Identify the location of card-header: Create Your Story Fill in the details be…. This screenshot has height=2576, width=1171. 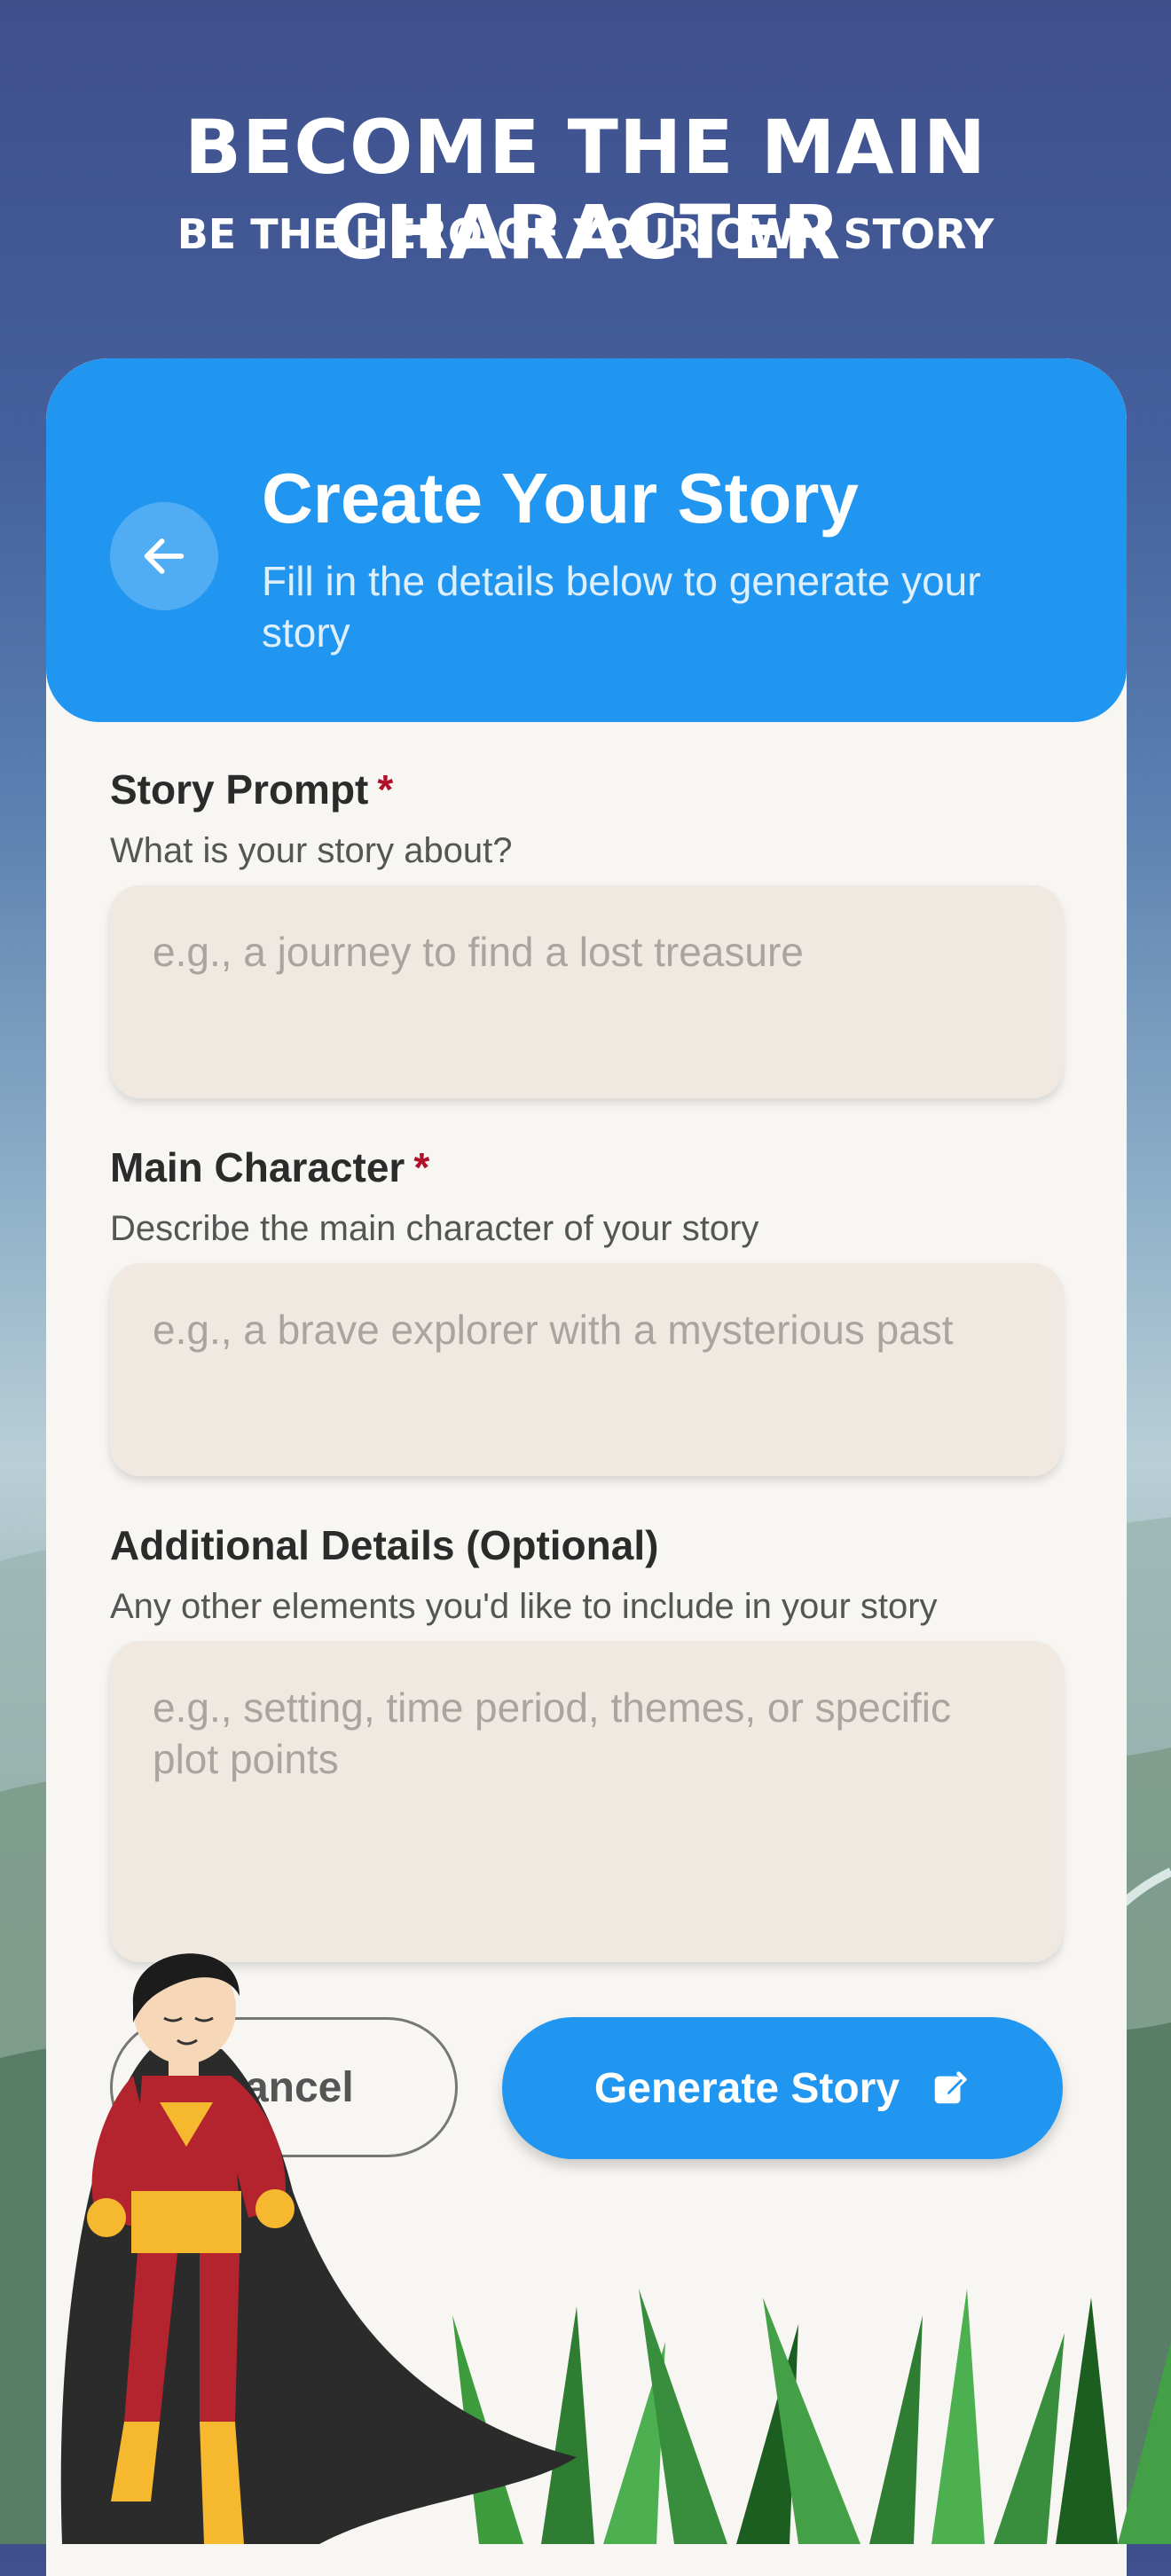
(586, 540).